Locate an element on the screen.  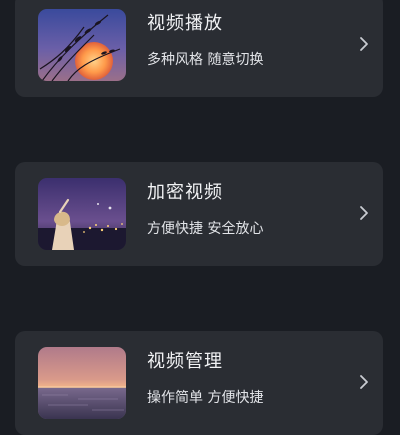
night-city-girl-image is located at coordinates (82, 214).